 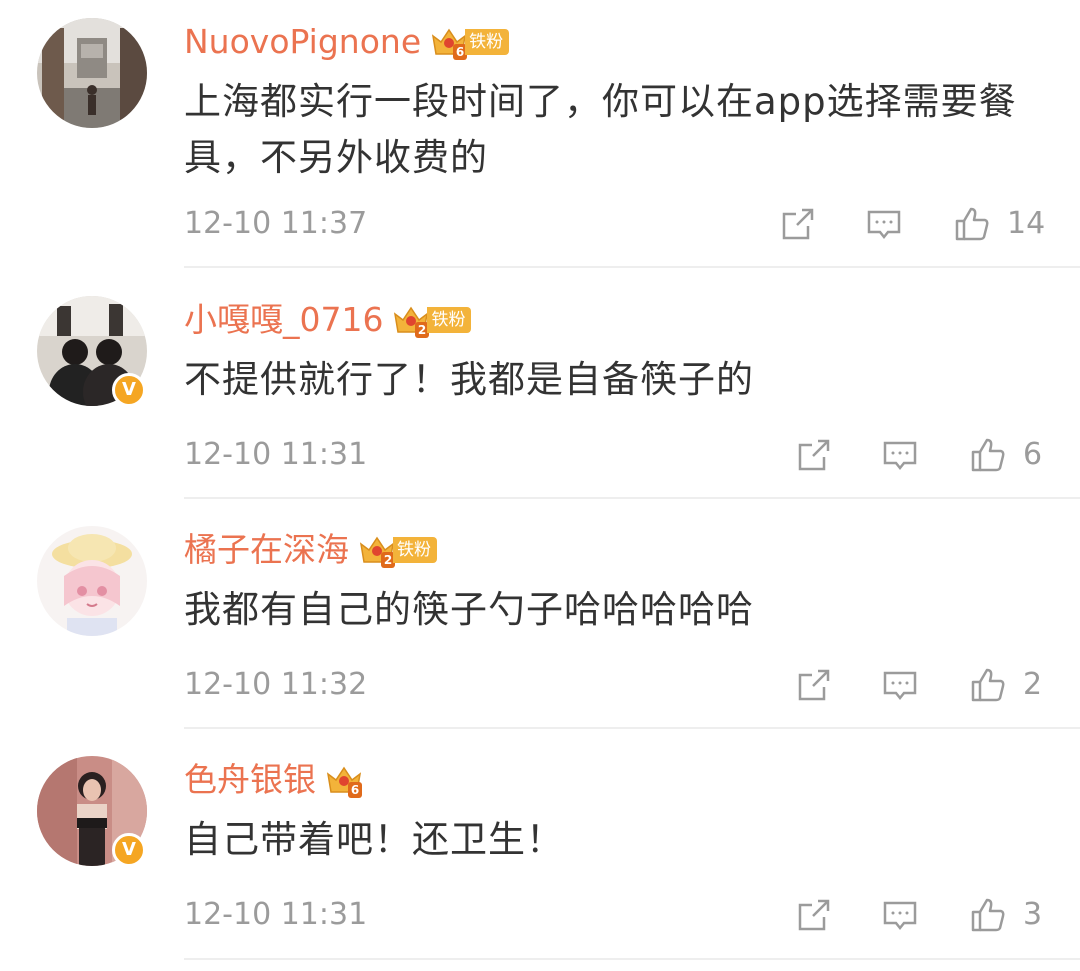 What do you see at coordinates (250, 780) in the screenshot?
I see `username: 色舟银银` at bounding box center [250, 780].